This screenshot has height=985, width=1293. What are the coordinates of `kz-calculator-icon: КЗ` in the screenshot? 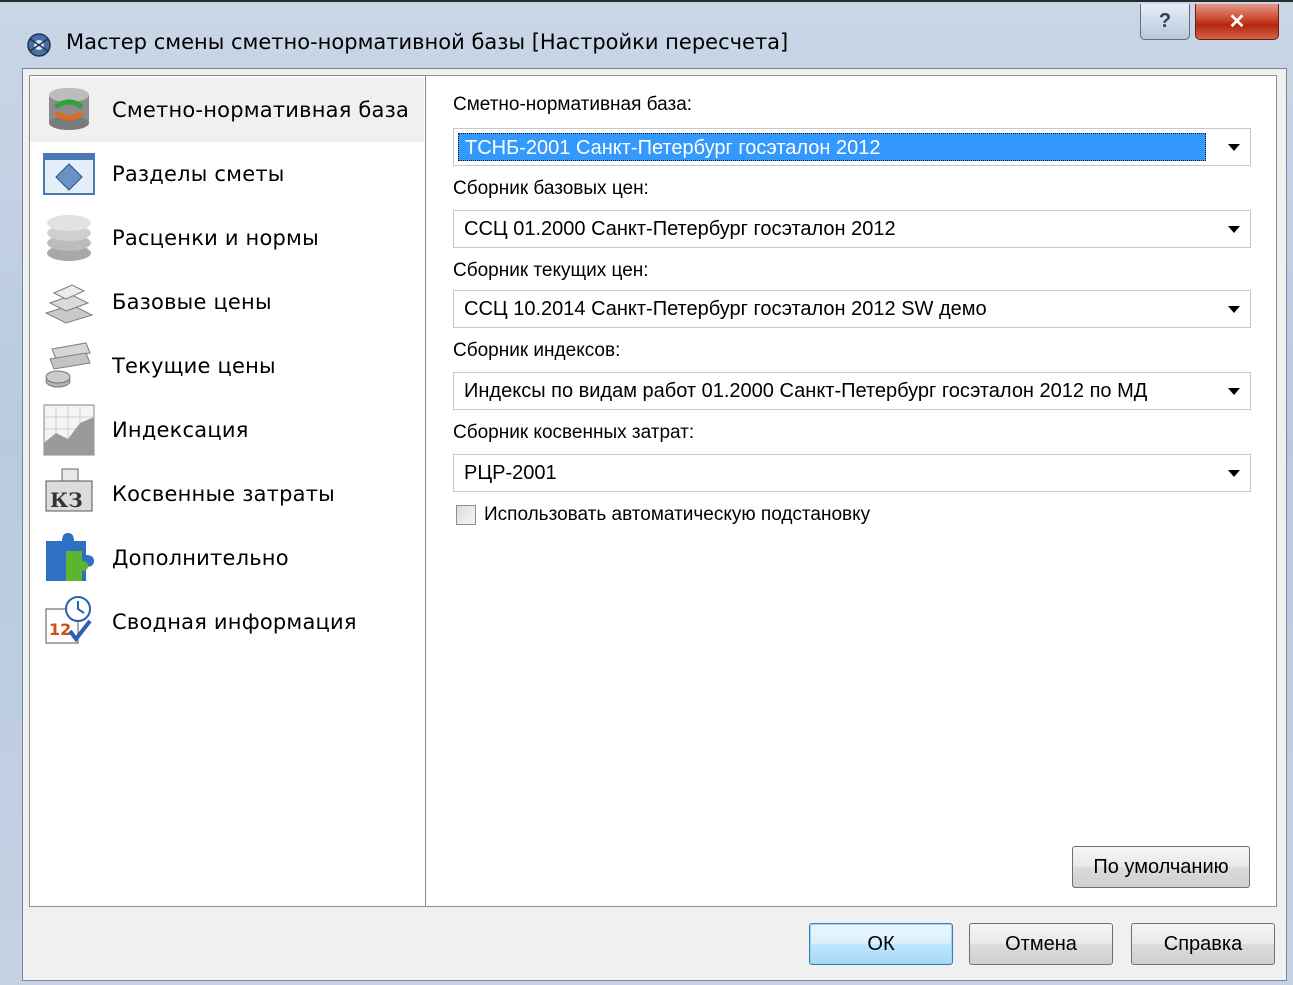 It's located at (69, 494).